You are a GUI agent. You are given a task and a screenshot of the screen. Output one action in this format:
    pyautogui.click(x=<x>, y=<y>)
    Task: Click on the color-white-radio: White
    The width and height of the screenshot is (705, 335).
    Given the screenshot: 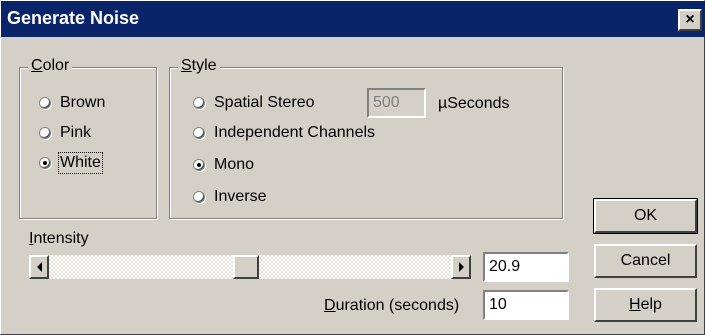 What is the action you would take?
    pyautogui.click(x=71, y=163)
    